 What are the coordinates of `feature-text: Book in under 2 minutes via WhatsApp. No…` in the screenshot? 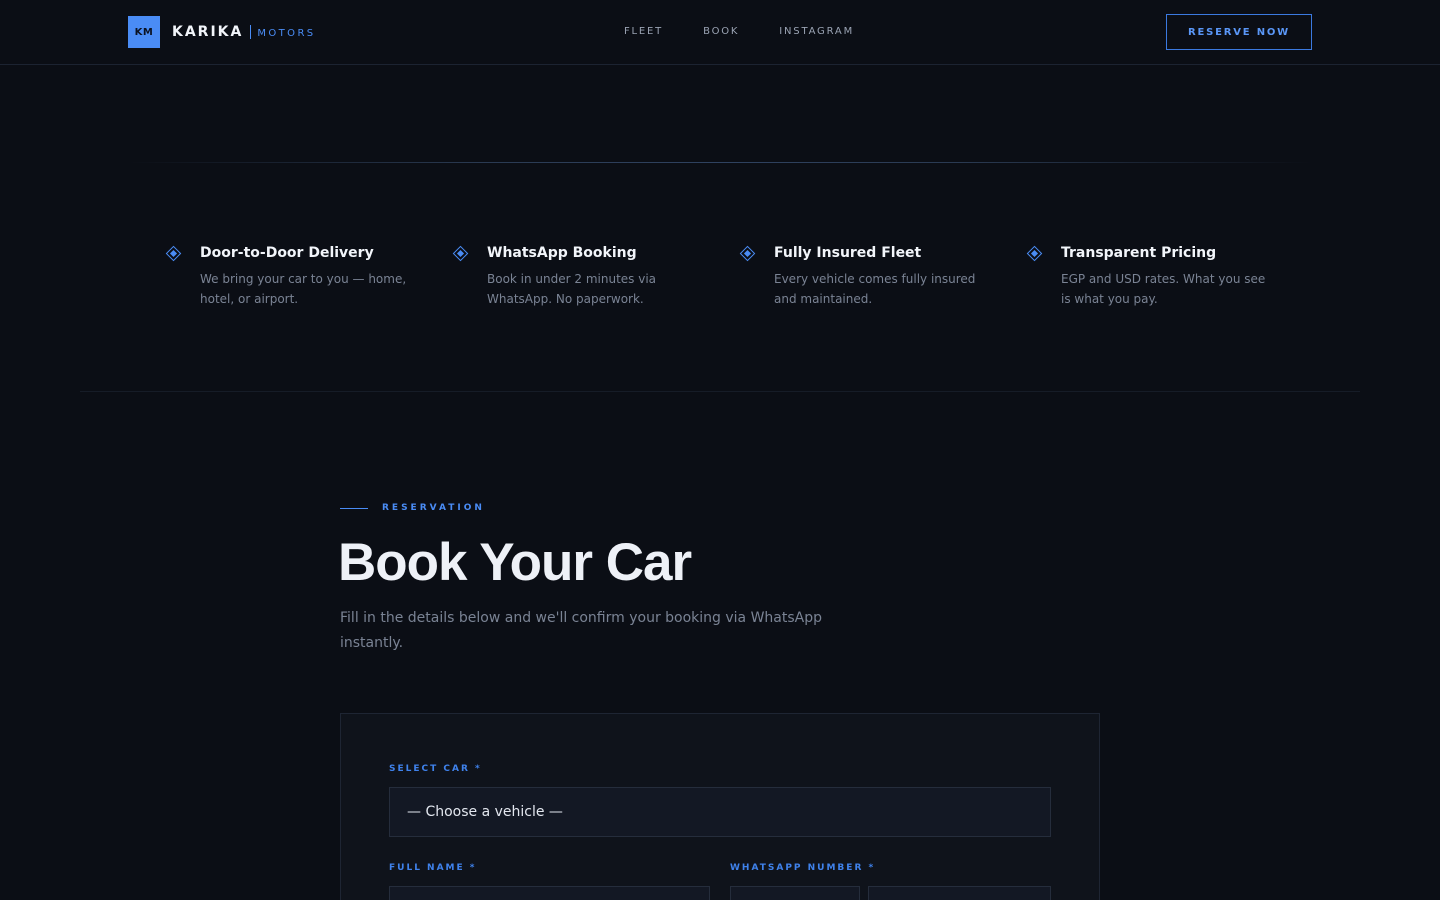 It's located at (572, 289).